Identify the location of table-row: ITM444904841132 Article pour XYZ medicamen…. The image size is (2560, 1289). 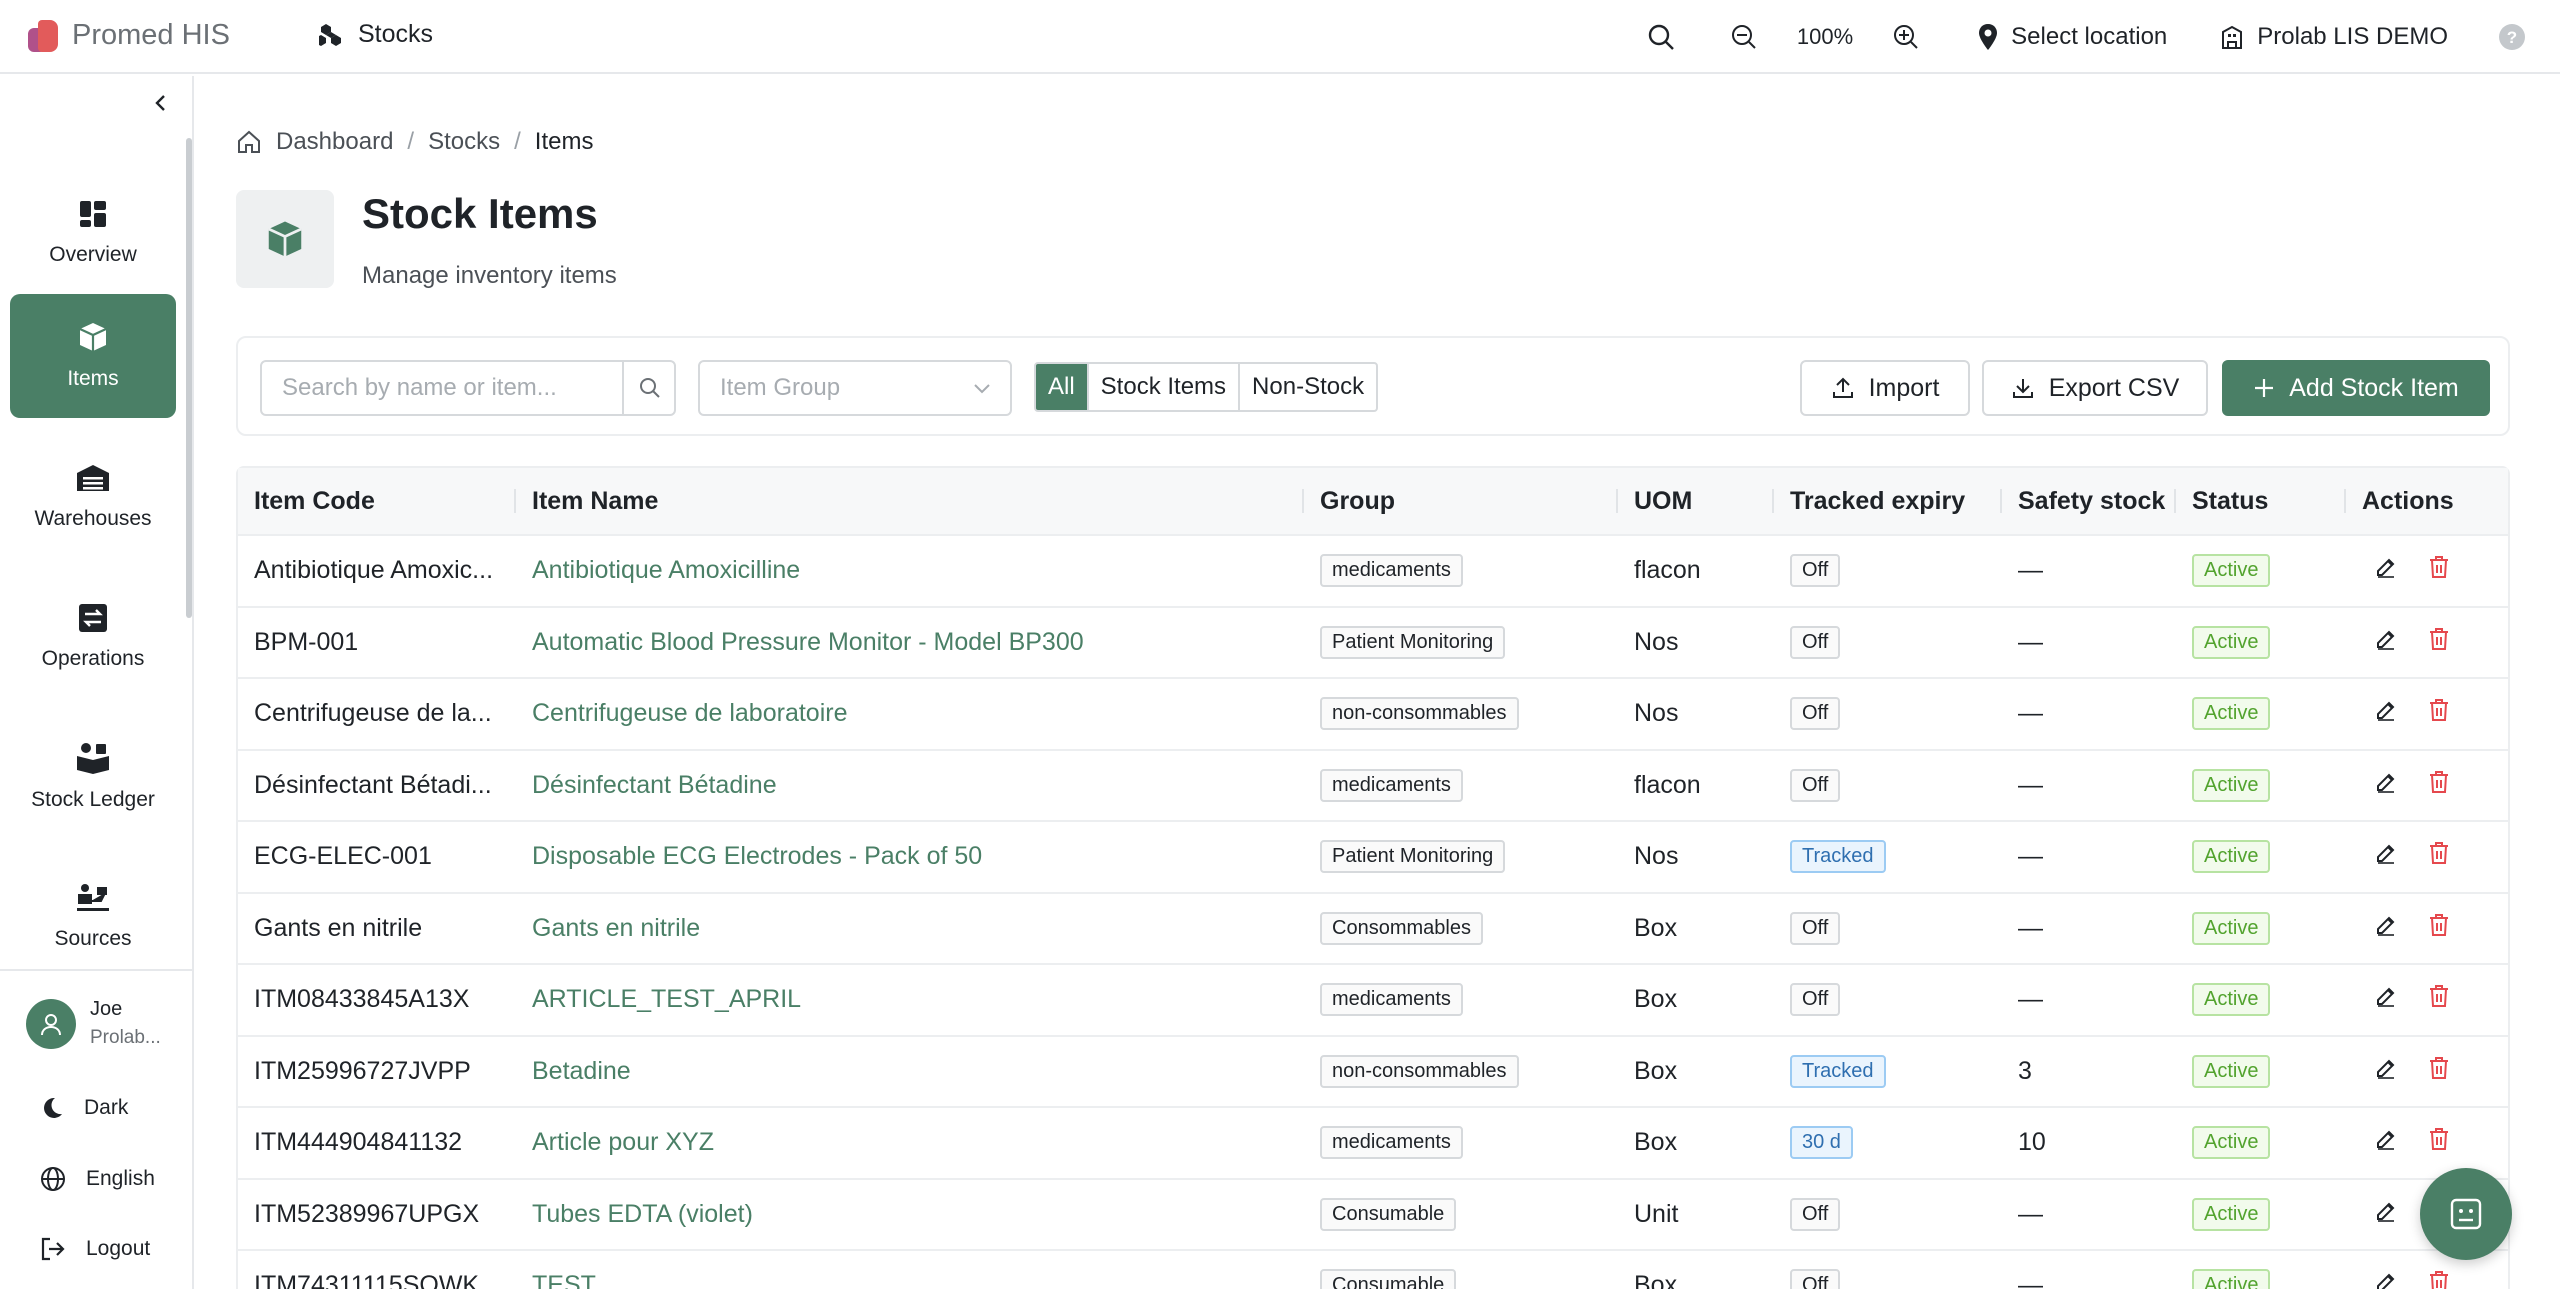
(1373, 1144).